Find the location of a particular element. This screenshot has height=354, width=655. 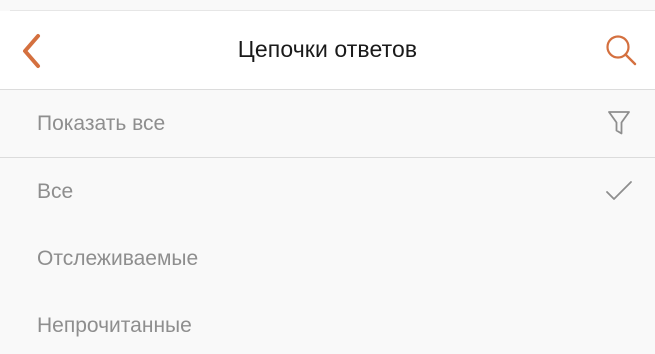

option-label: Отслеживаемые is located at coordinates (118, 258).